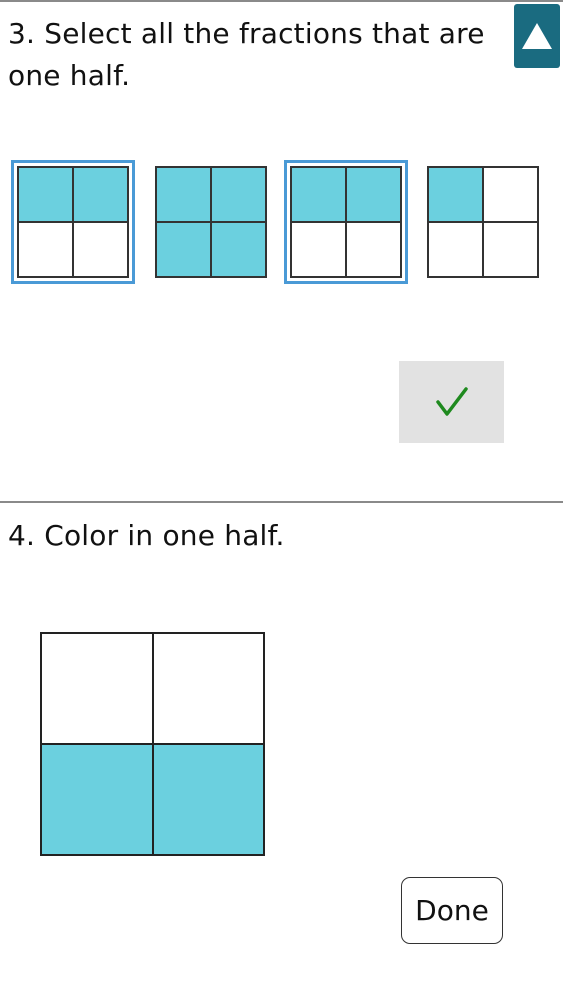 The height and width of the screenshot is (1000, 563). I want to click on top-divider, so click(281, 1).